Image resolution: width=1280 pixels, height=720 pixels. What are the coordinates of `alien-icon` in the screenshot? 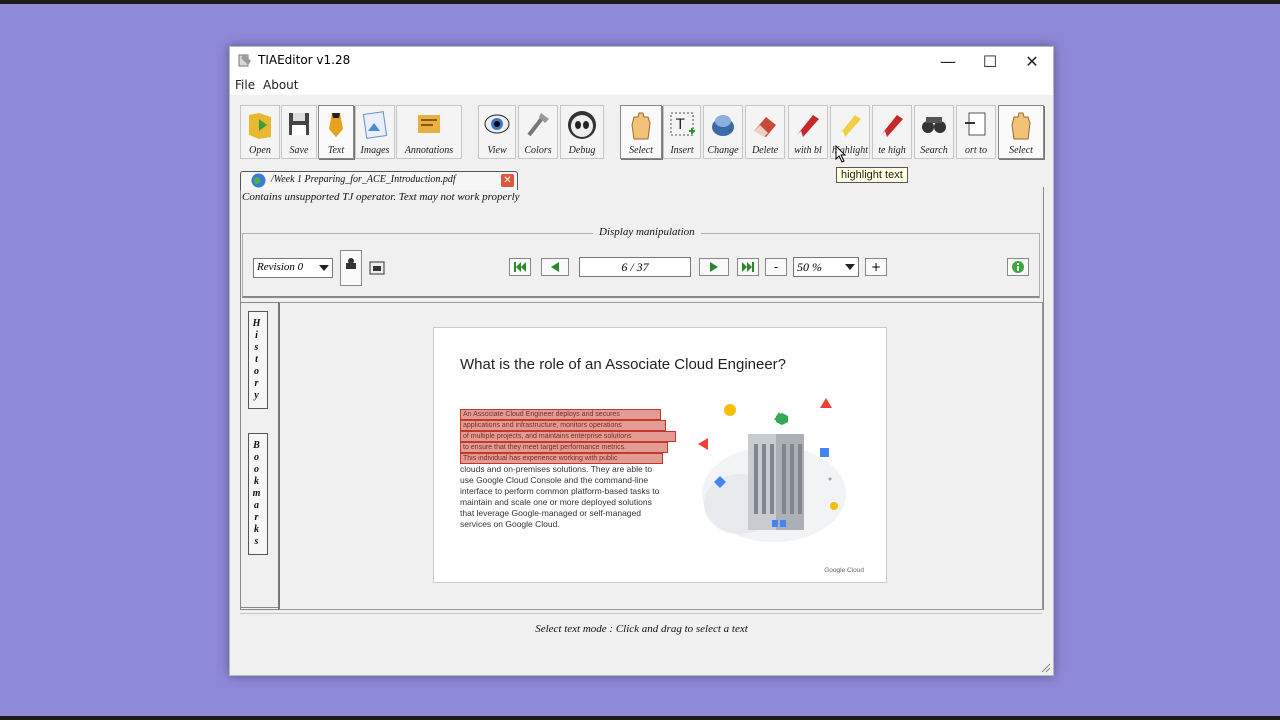 It's located at (582, 125).